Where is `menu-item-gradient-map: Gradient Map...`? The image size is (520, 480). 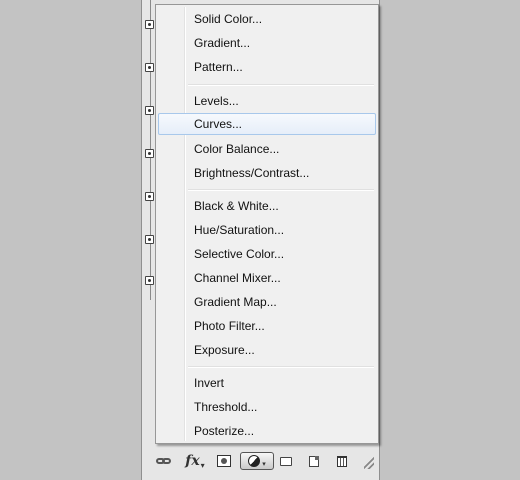
menu-item-gradient-map: Gradient Map... is located at coordinates (267, 302).